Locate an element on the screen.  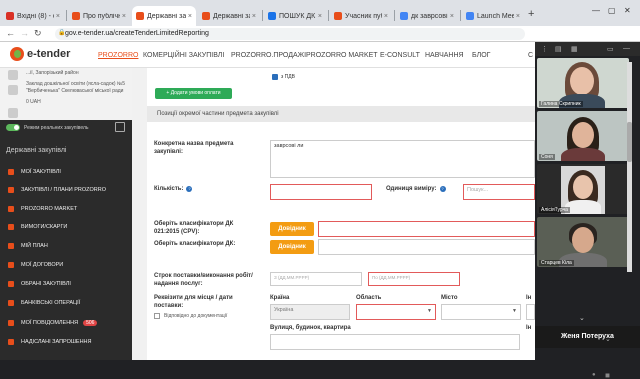
country-value: Україна is located at coordinates (284, 310).